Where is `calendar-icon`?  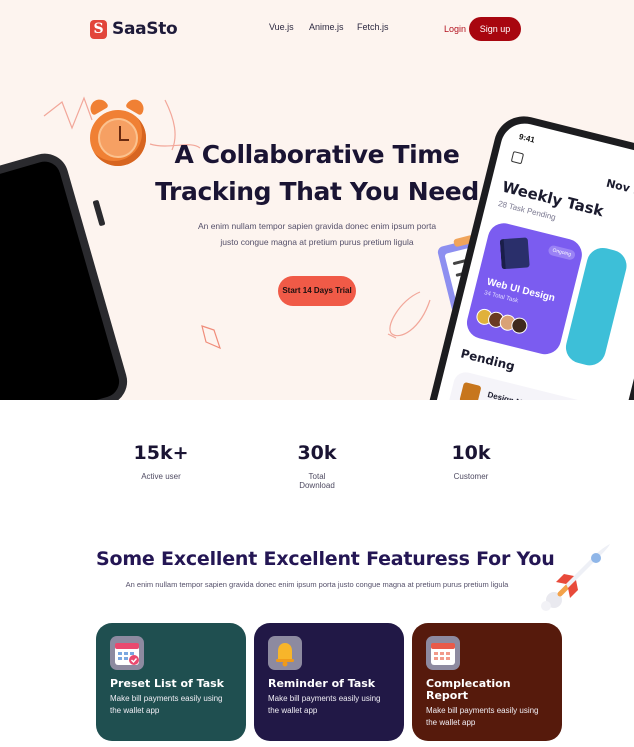
calendar-icon is located at coordinates (443, 653).